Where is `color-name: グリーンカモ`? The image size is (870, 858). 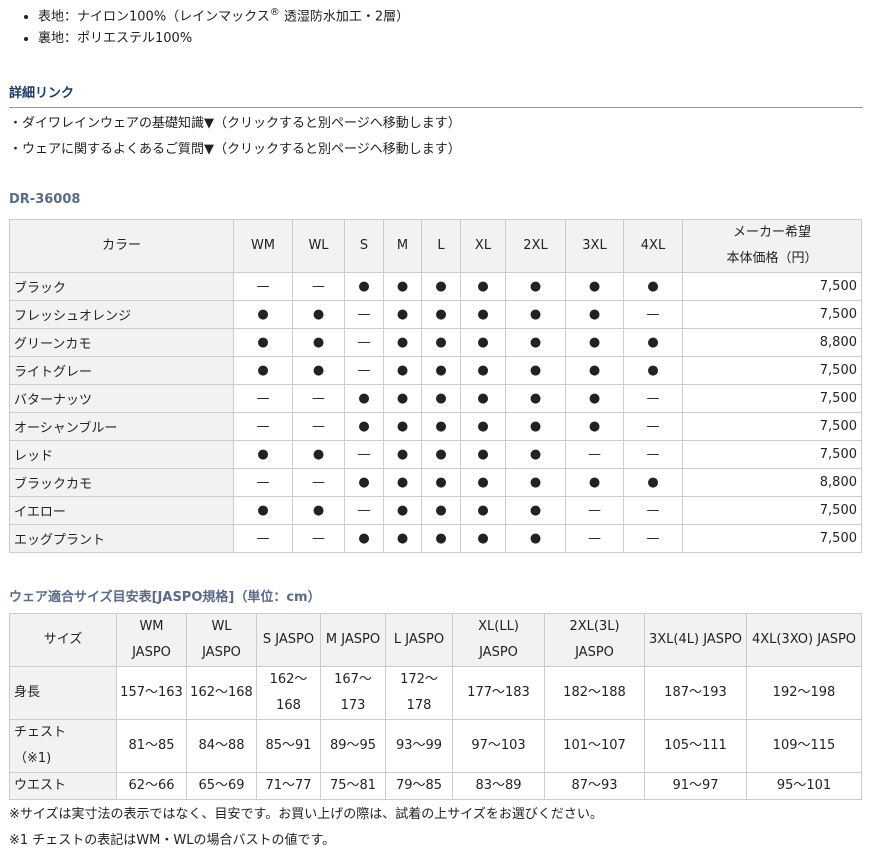 color-name: グリーンカモ is located at coordinates (121, 342).